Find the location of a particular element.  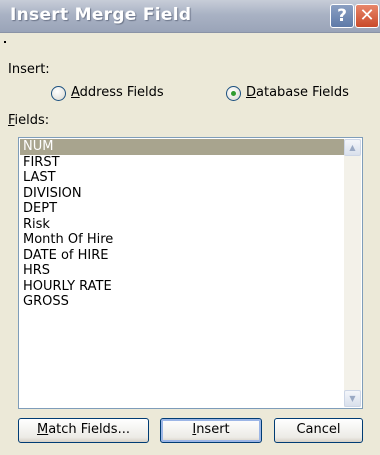

scroll-up-button: ▲ is located at coordinates (352, 147).